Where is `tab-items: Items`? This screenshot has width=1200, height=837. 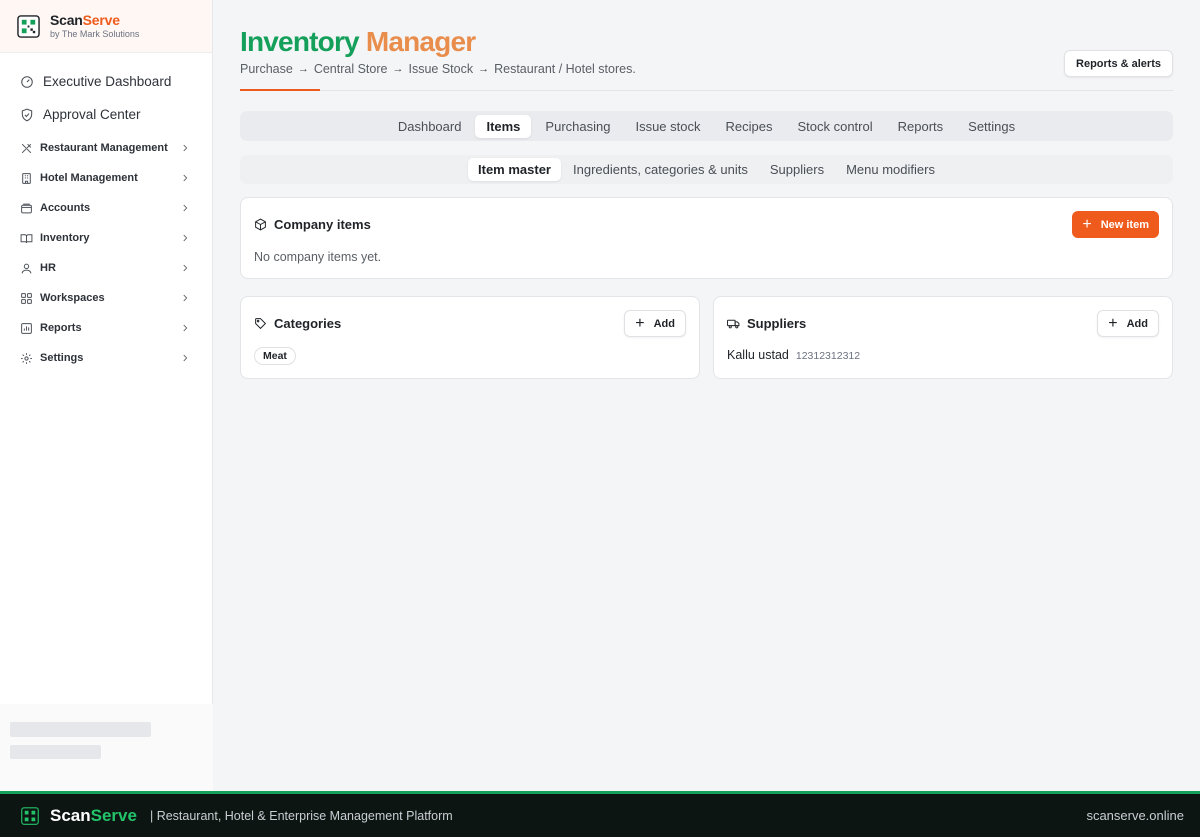
tab-items: Items is located at coordinates (503, 126).